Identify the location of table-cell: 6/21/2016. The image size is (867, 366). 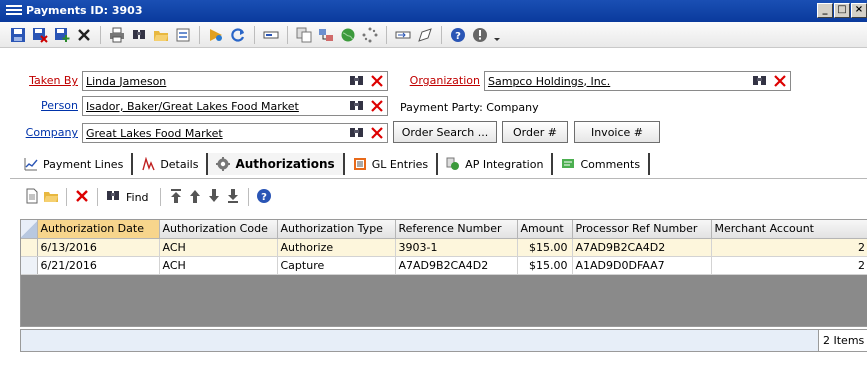
(98, 265).